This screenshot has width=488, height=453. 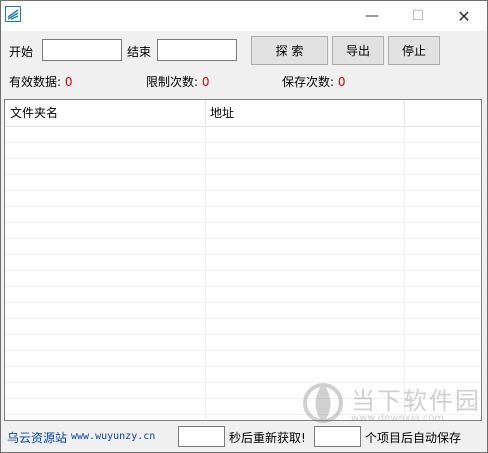 I want to click on maximize-icon: ☐, so click(x=418, y=16).